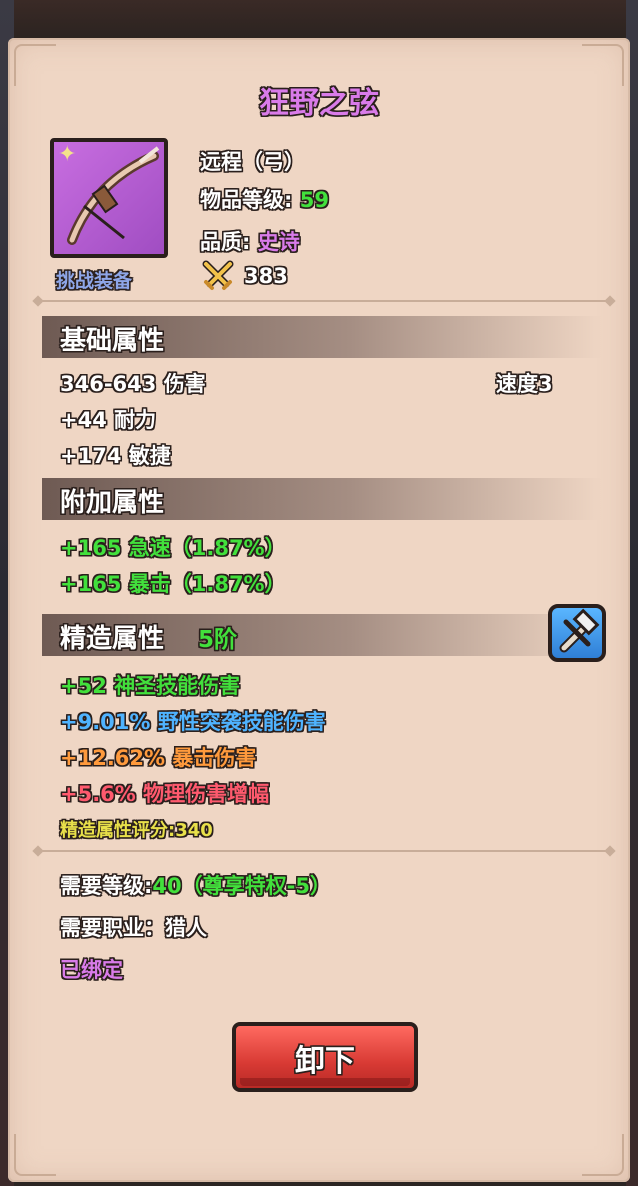 Image resolution: width=638 pixels, height=1186 pixels. Describe the element at coordinates (193, 722) in the screenshot. I see `refine-stat-wild: +9.01% 野性突袭技能伤害` at that location.